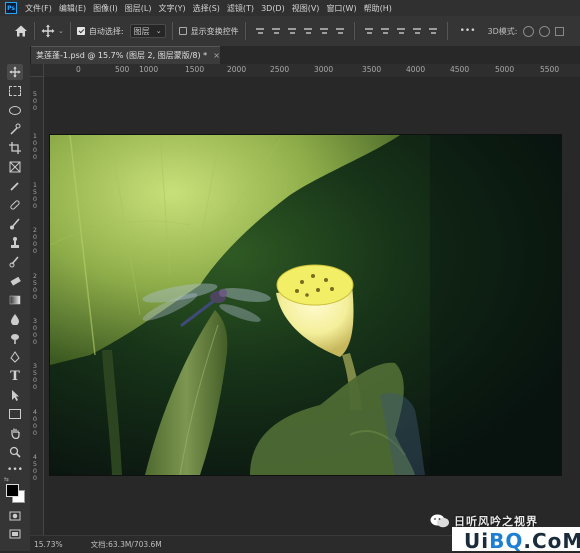  Describe the element at coordinates (15, 470) in the screenshot. I see `edit-toolbar-icon: •••` at that location.